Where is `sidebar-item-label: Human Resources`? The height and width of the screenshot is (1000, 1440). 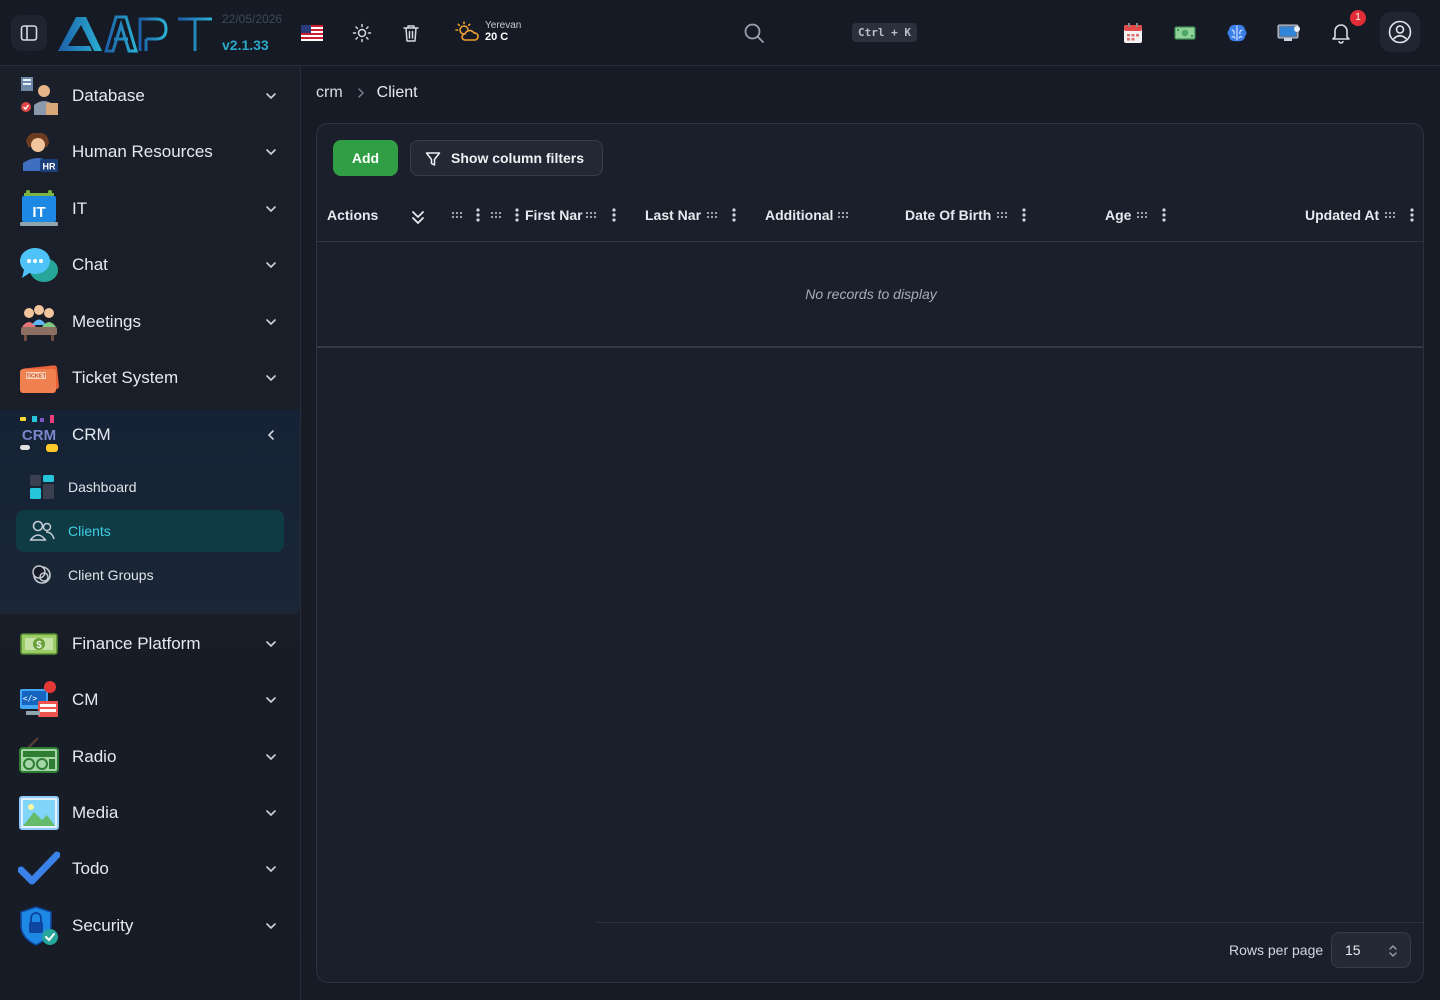
sidebar-item-label: Human Resources is located at coordinates (142, 151).